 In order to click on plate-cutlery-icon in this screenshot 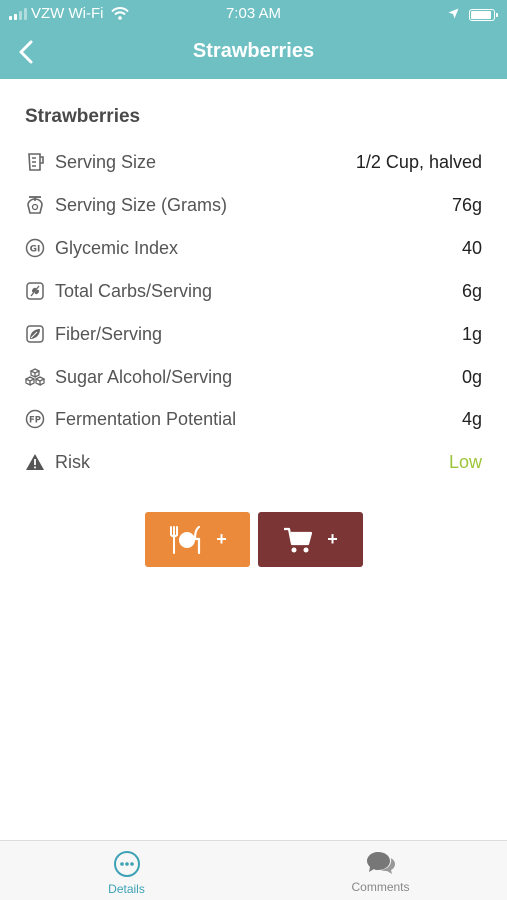, I will do `click(185, 540)`.